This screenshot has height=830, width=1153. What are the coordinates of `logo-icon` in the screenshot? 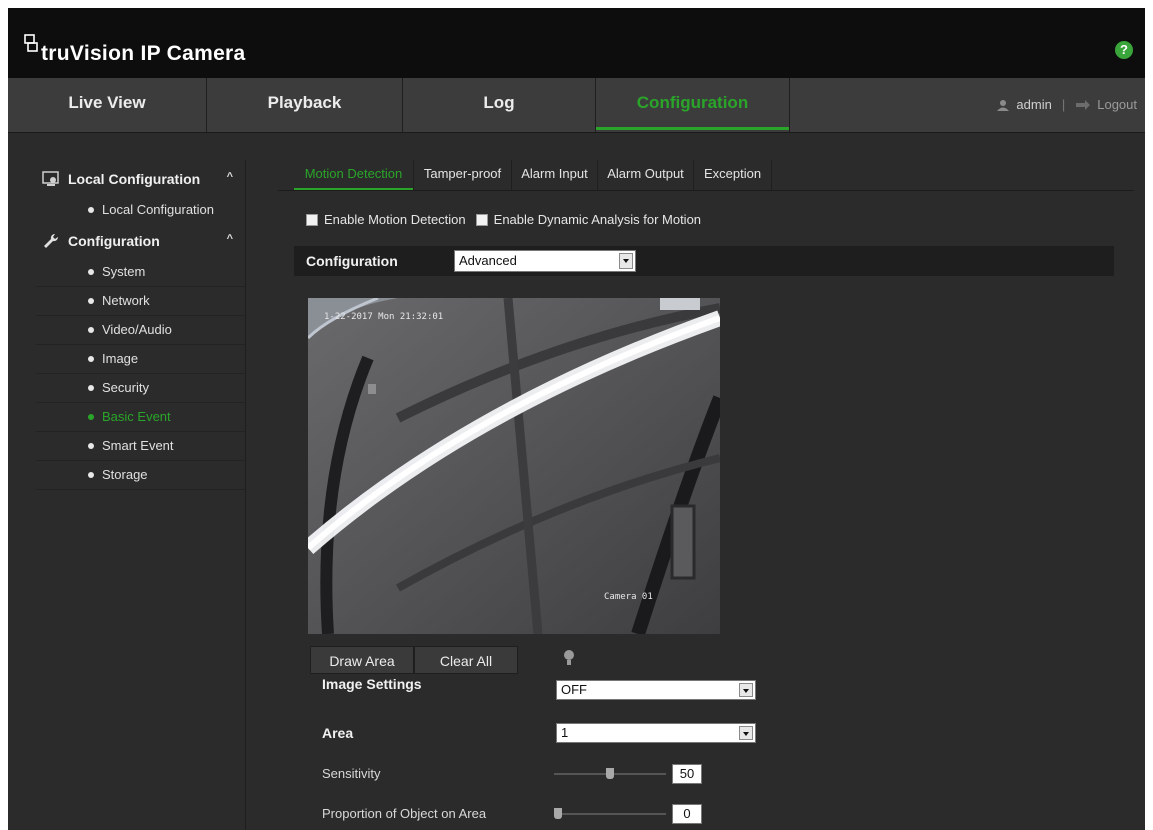 It's located at (31, 43).